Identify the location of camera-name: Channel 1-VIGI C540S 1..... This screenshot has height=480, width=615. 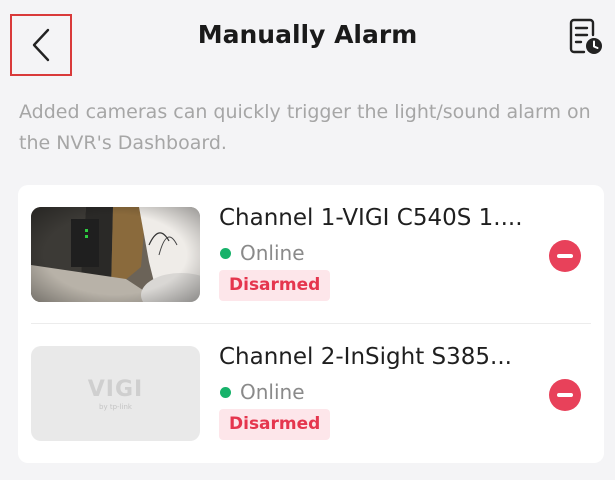
(371, 218).